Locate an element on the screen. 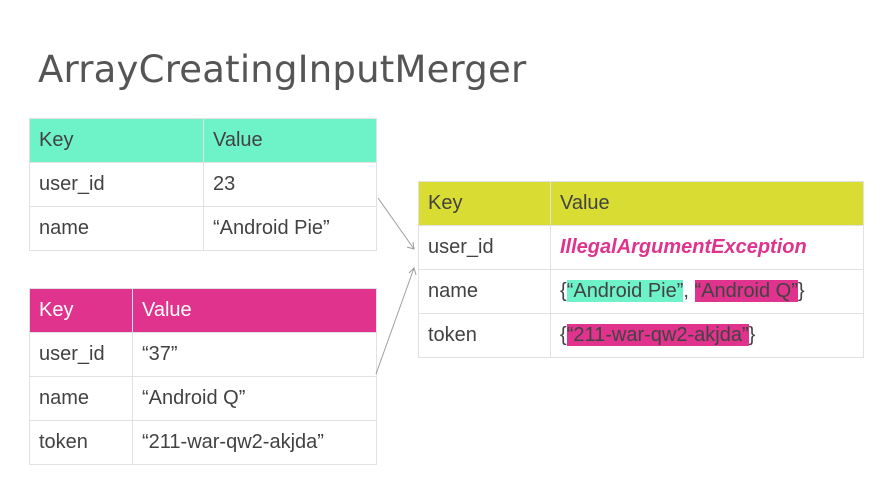  arrow-input2-to-output is located at coordinates (395, 321).